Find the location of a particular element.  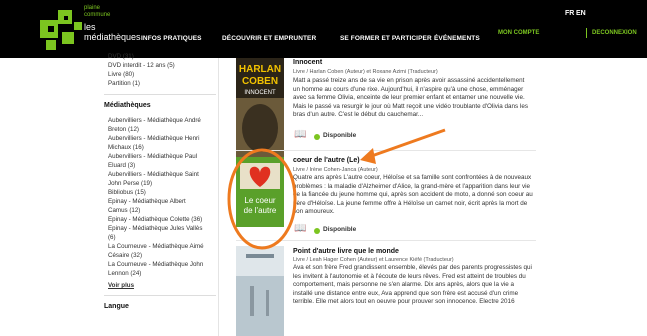

annotation-arrow-line is located at coordinates (405, 144).